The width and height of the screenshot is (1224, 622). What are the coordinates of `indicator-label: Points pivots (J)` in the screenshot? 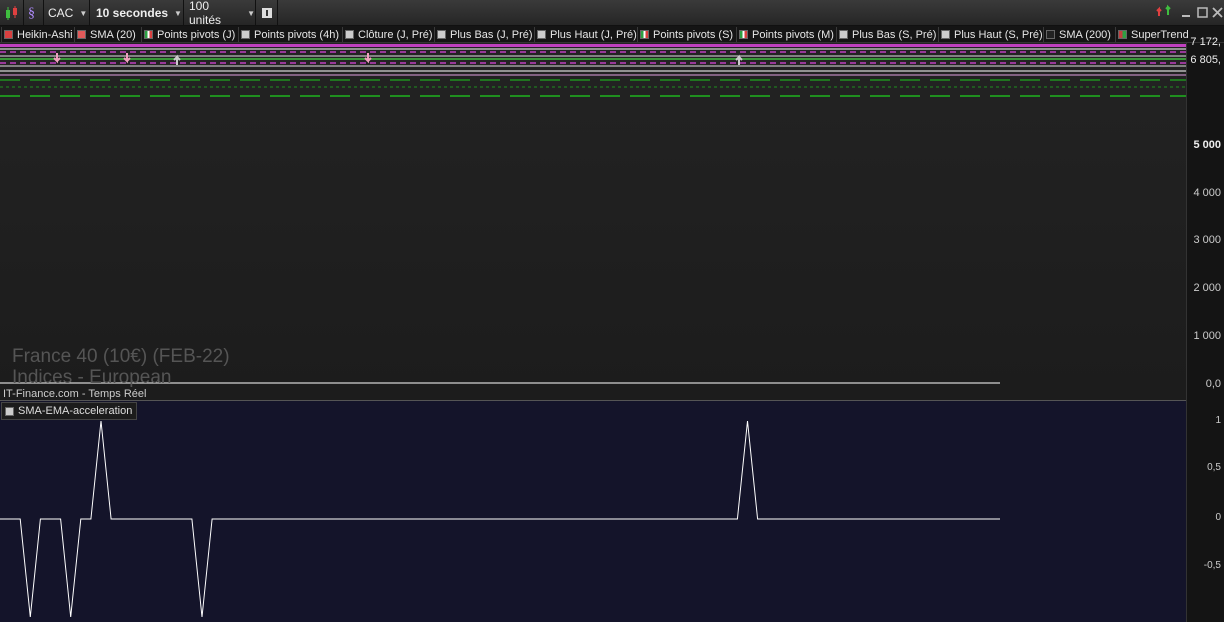 It's located at (196, 34).